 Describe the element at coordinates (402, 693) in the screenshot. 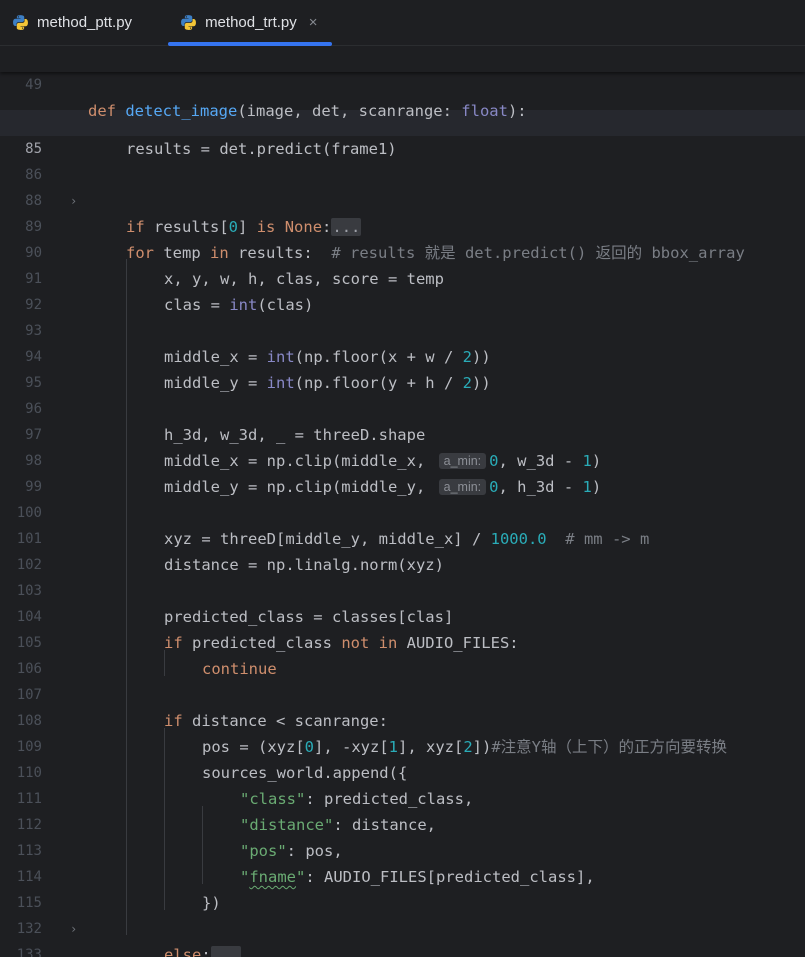

I see `code-row: 107 if distance < scanrange:` at that location.